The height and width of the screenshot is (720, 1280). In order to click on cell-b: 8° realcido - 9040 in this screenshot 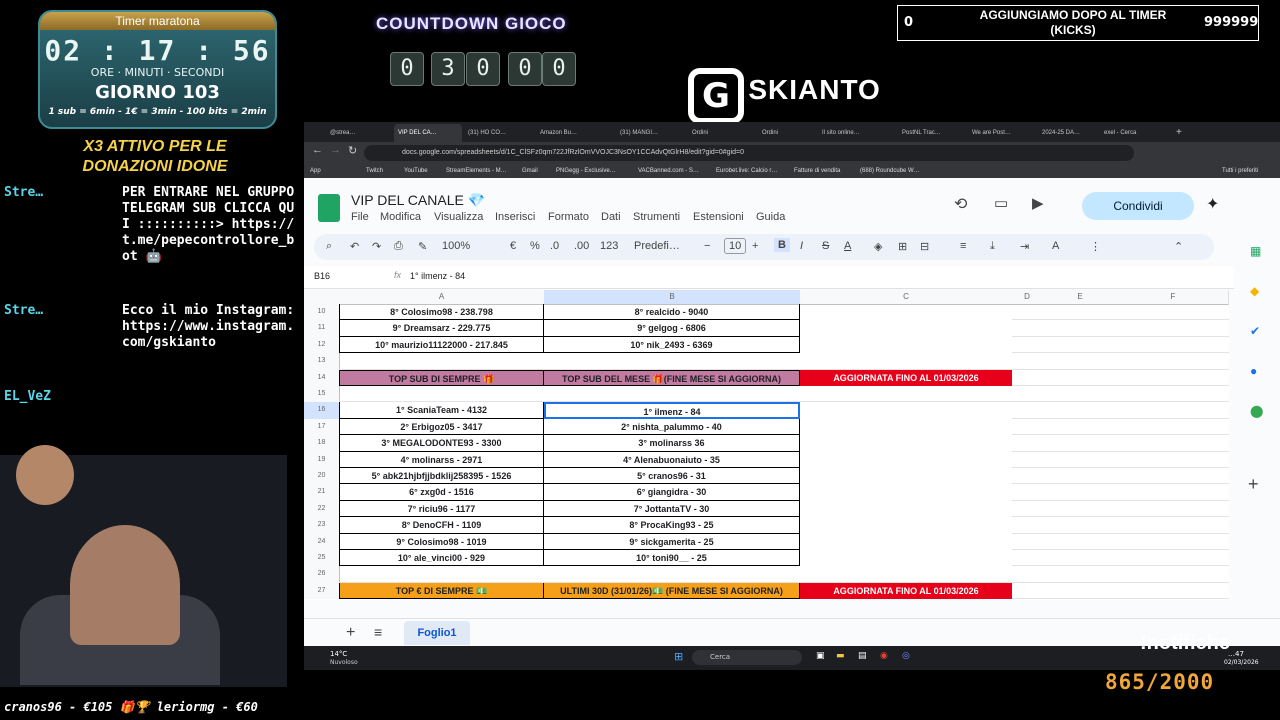, I will do `click(672, 312)`.